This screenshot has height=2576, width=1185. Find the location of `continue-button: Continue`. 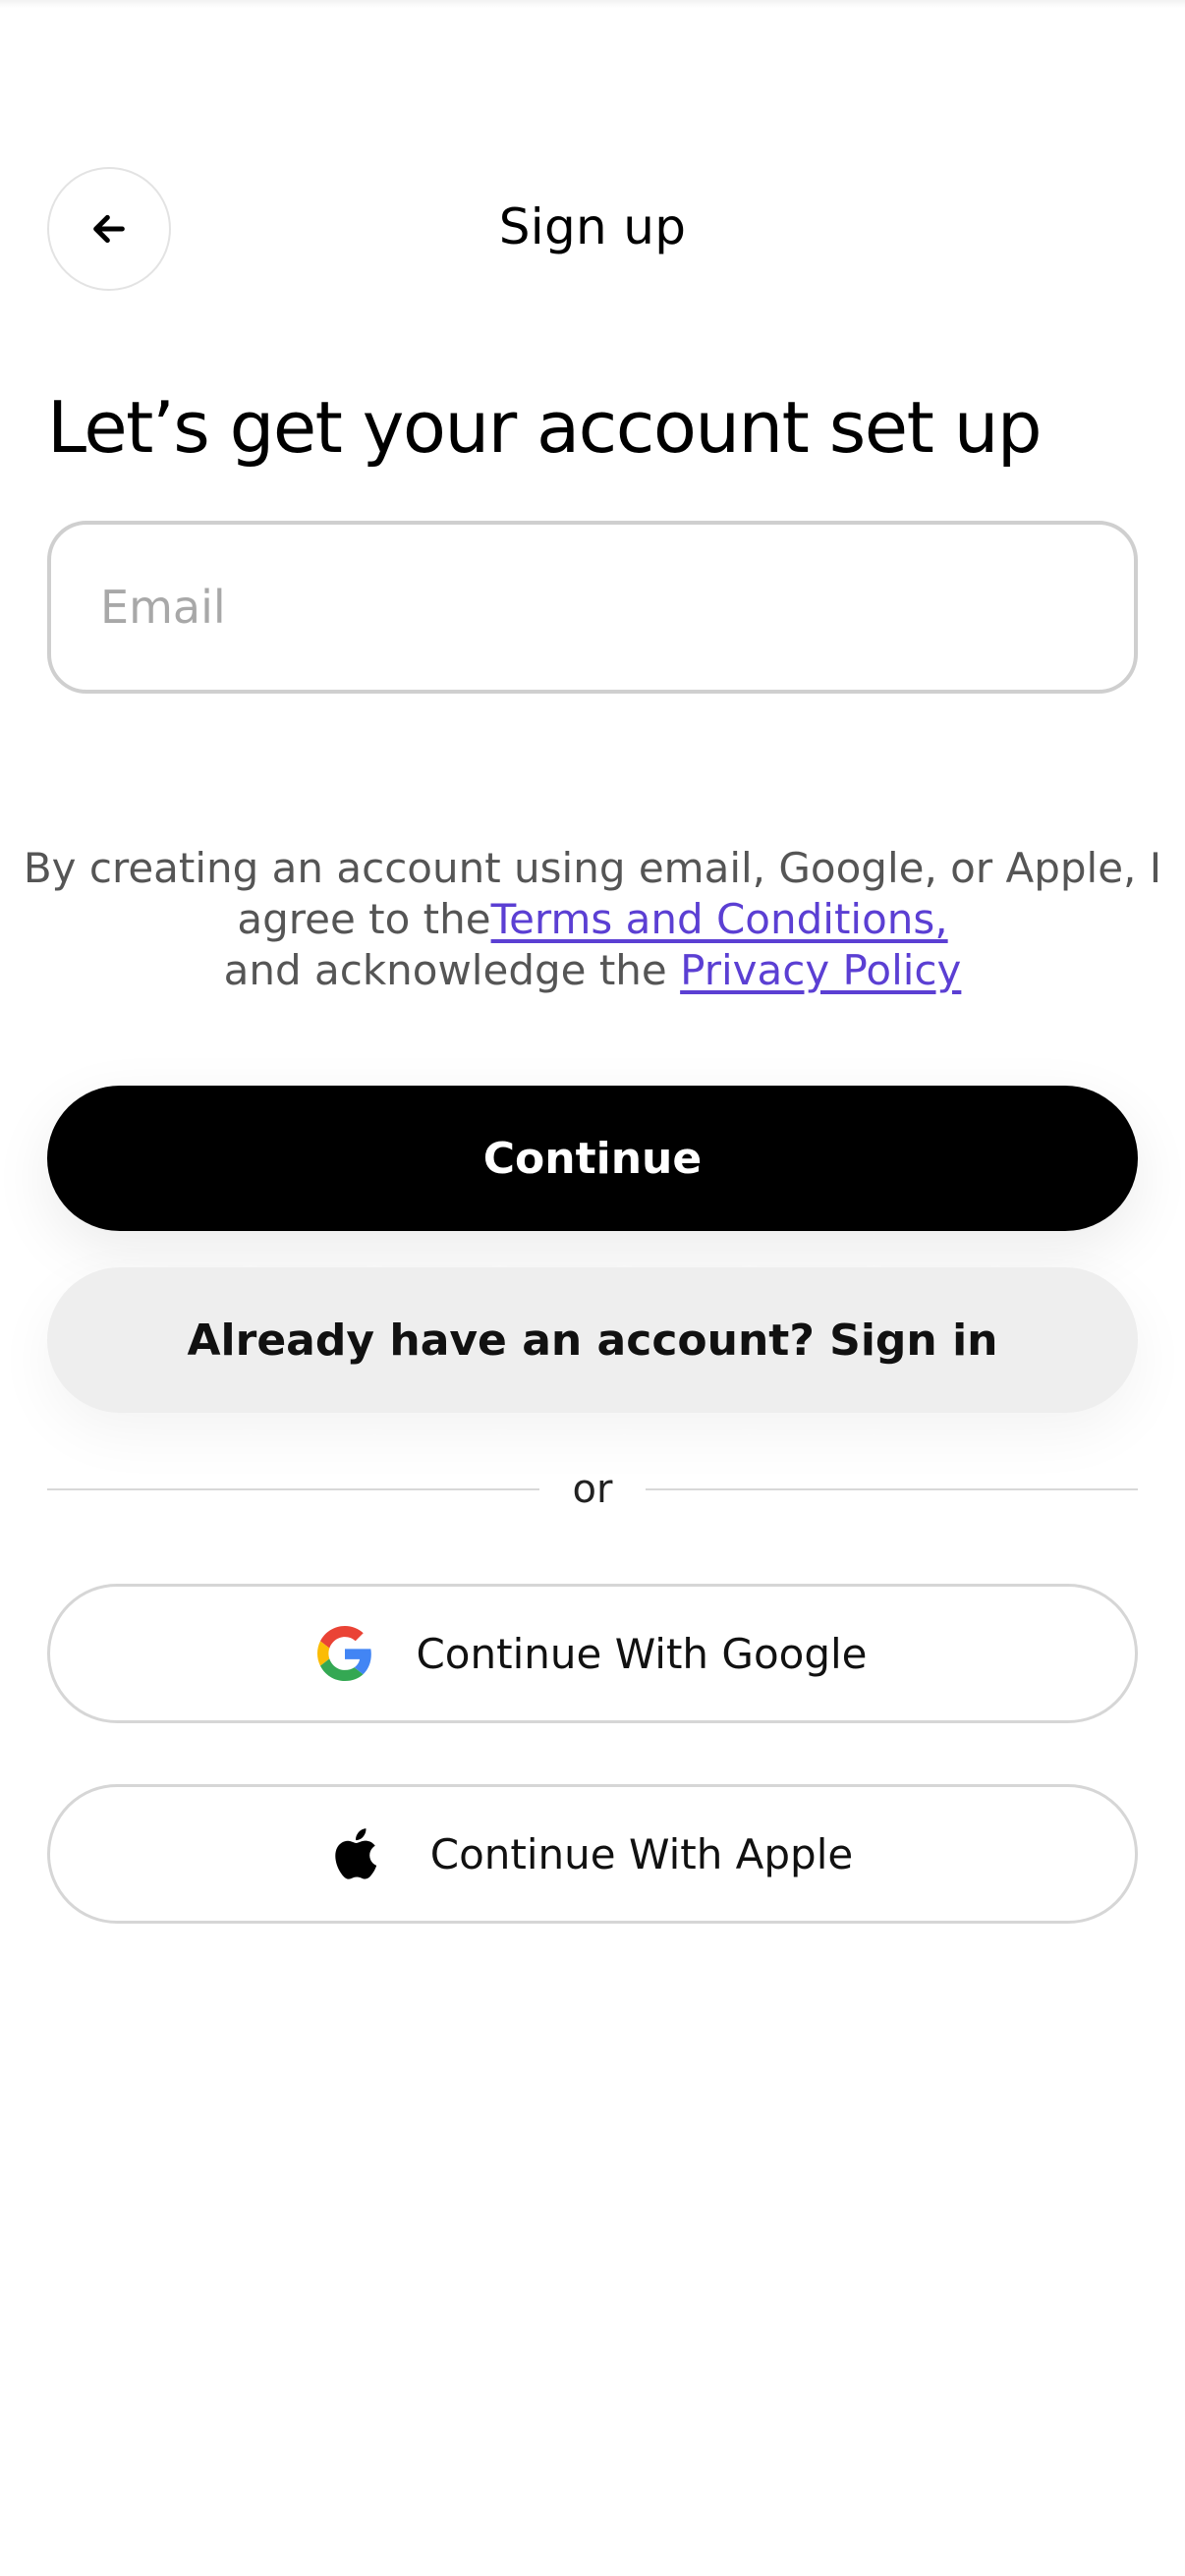

continue-button: Continue is located at coordinates (592, 1158).